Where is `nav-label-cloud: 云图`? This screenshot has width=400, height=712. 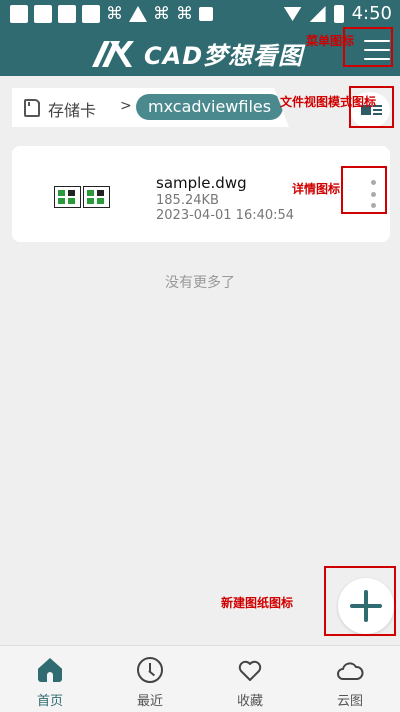 nav-label-cloud: 云图 is located at coordinates (349, 701).